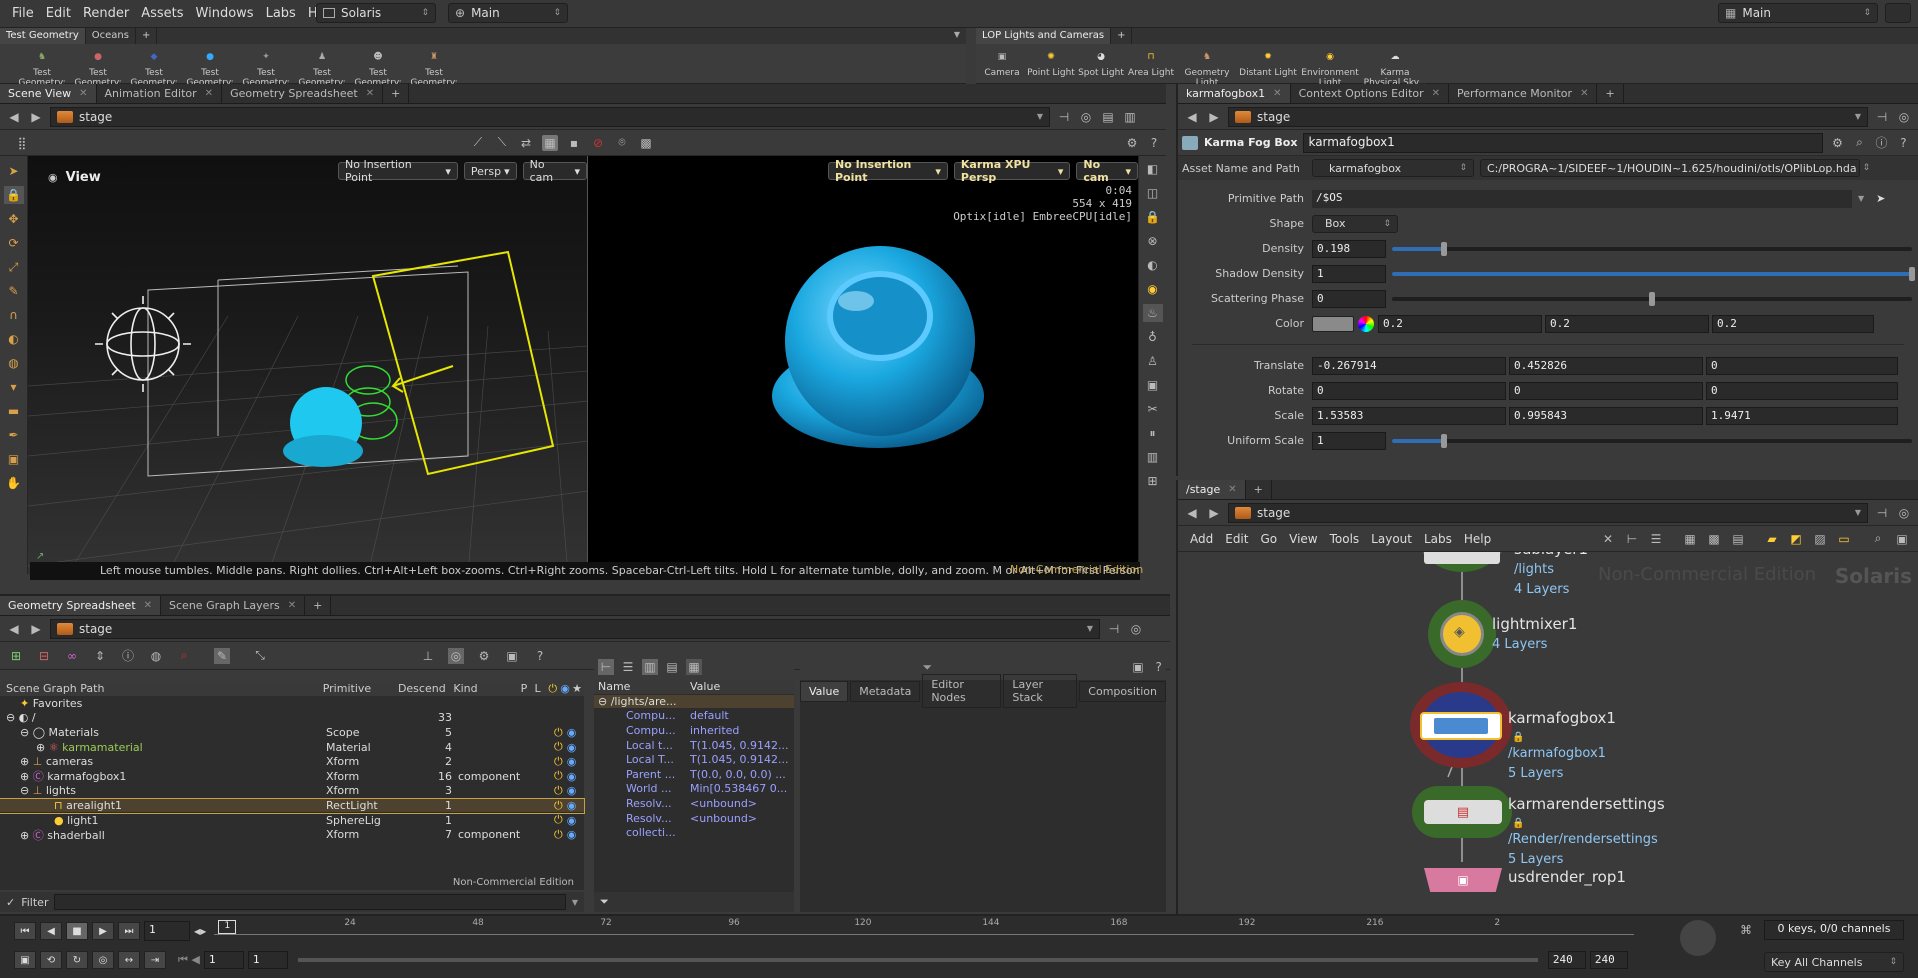  What do you see at coordinates (672, 667) in the screenshot?
I see `rows-icon: ▤` at bounding box center [672, 667].